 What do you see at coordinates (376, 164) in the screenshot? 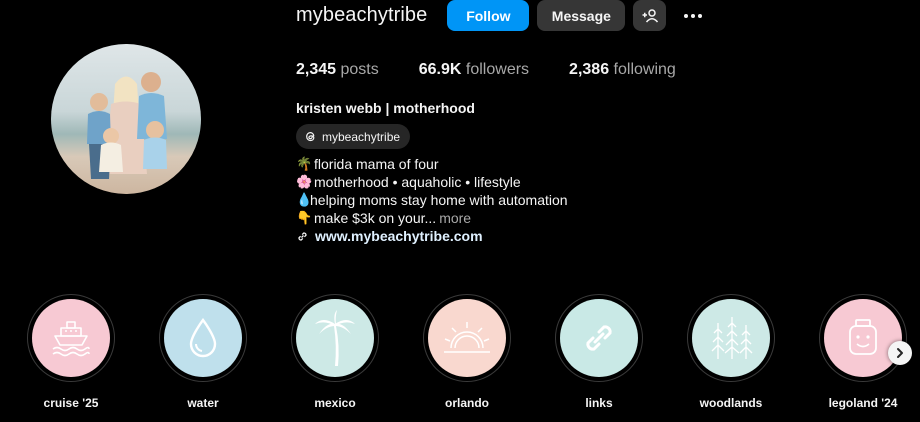
I see `bio-text: florida mama of four` at bounding box center [376, 164].